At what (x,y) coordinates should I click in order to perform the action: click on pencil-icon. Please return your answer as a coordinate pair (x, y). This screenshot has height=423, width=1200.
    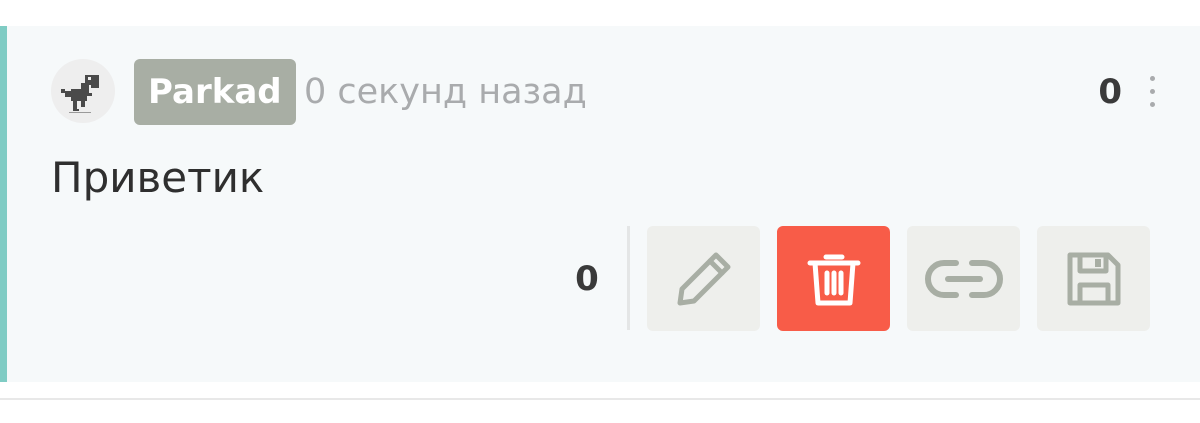
    Looking at the image, I should click on (703, 278).